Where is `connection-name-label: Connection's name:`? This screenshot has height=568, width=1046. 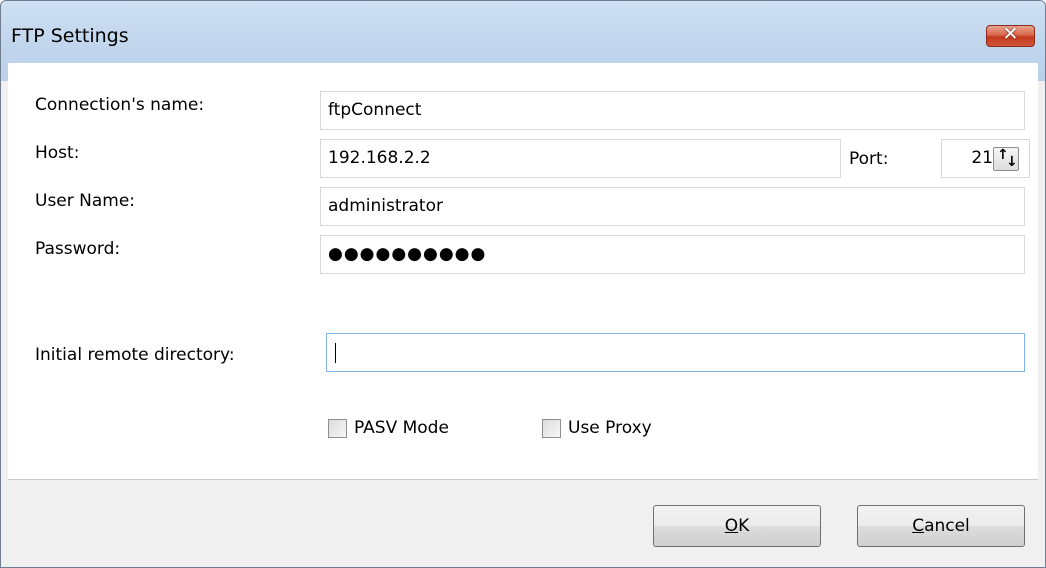 connection-name-label: Connection's name: is located at coordinates (120, 105).